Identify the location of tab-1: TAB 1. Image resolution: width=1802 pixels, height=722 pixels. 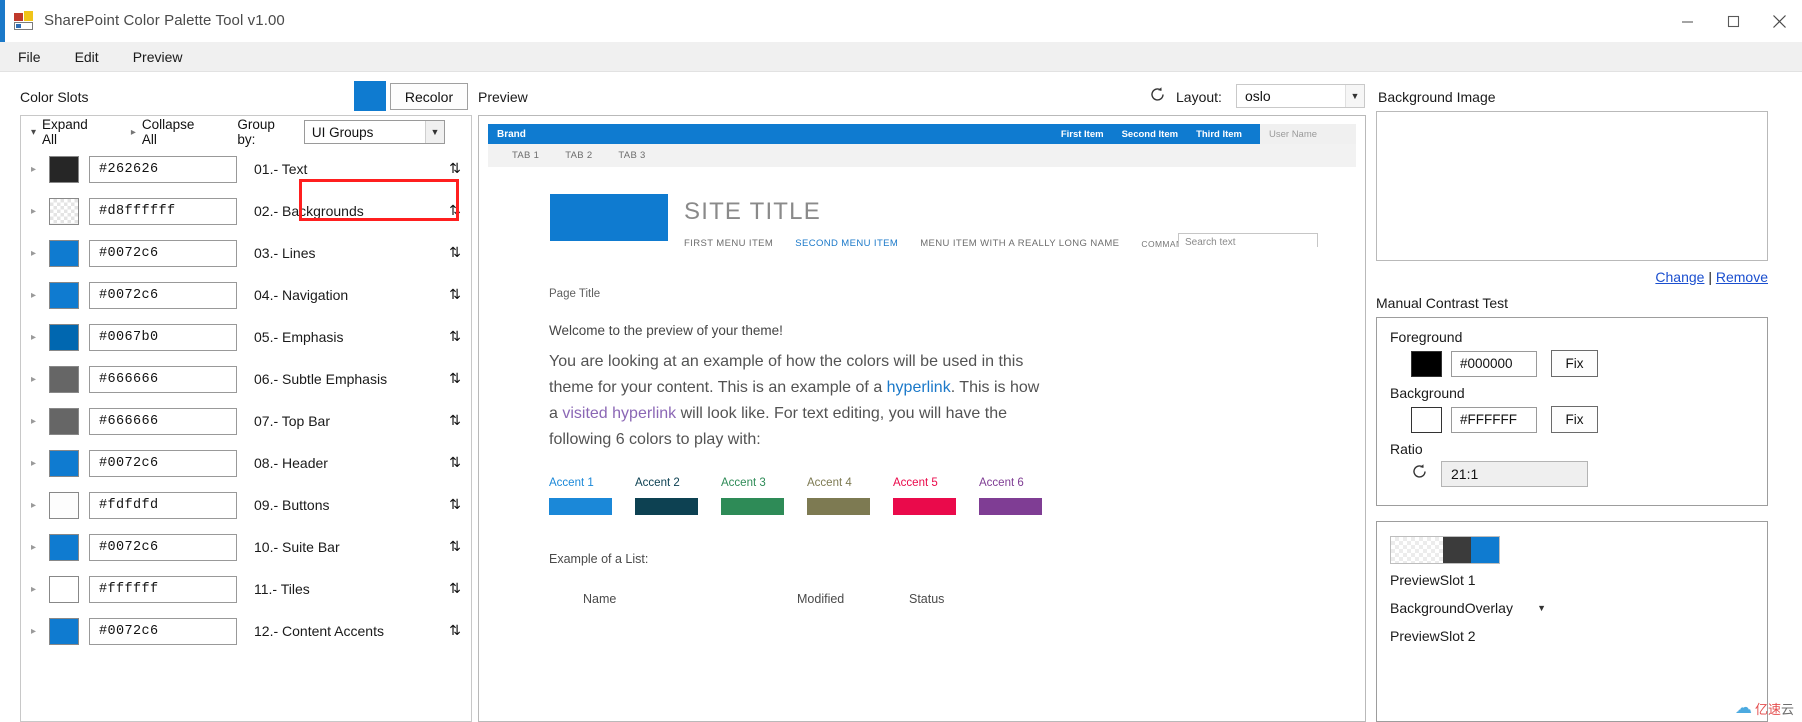
(525, 155).